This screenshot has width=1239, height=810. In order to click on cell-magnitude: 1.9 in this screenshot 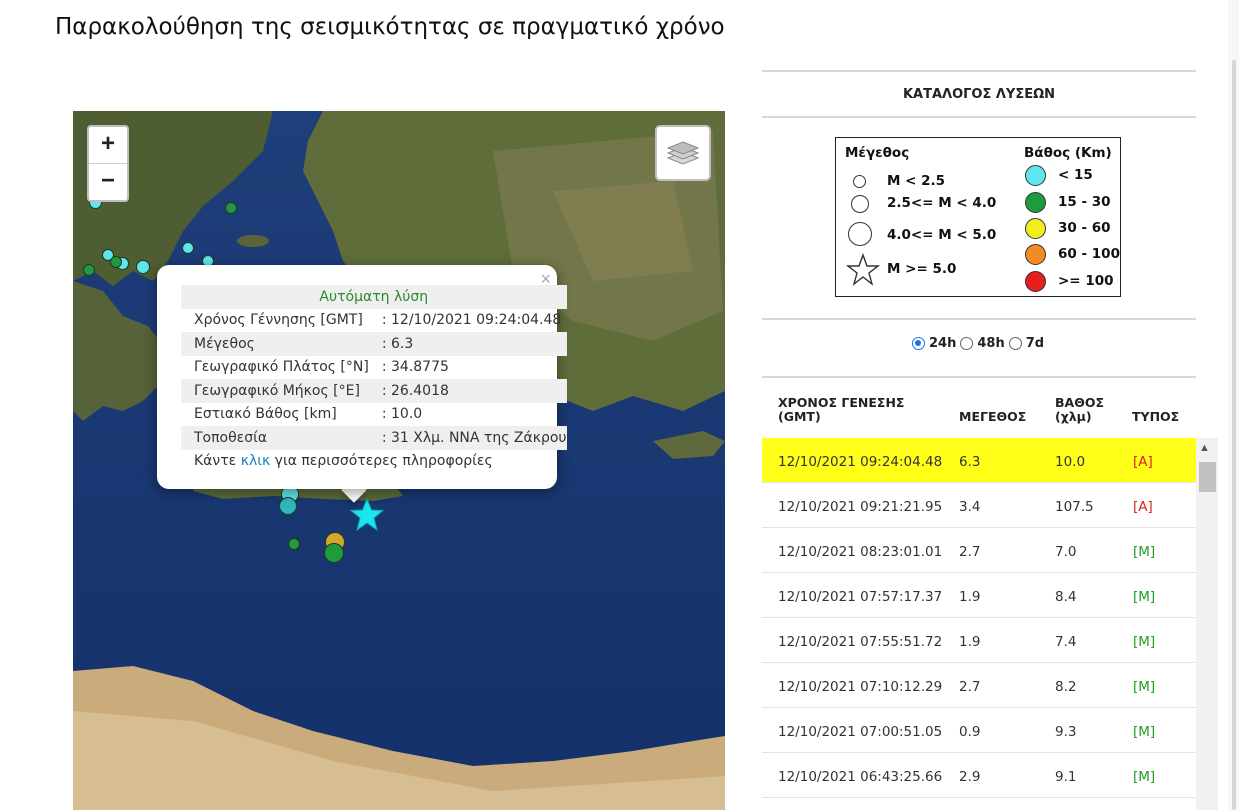, I will do `click(970, 642)`.